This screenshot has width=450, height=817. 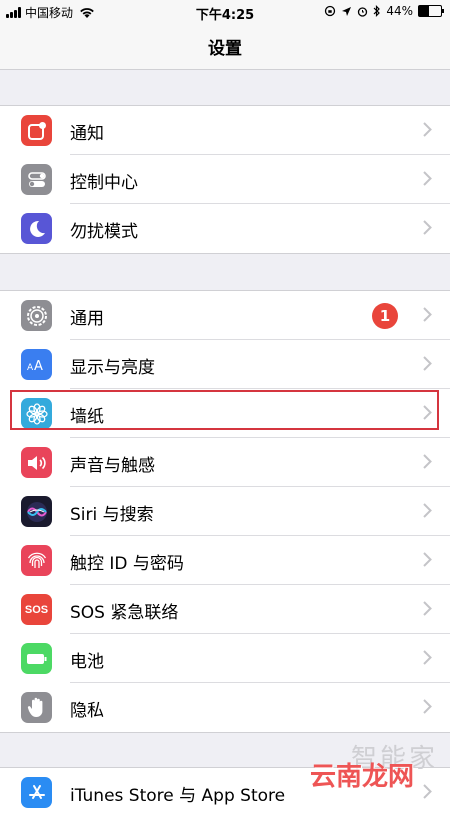 What do you see at coordinates (87, 134) in the screenshot?
I see `row-label: 通知` at bounding box center [87, 134].